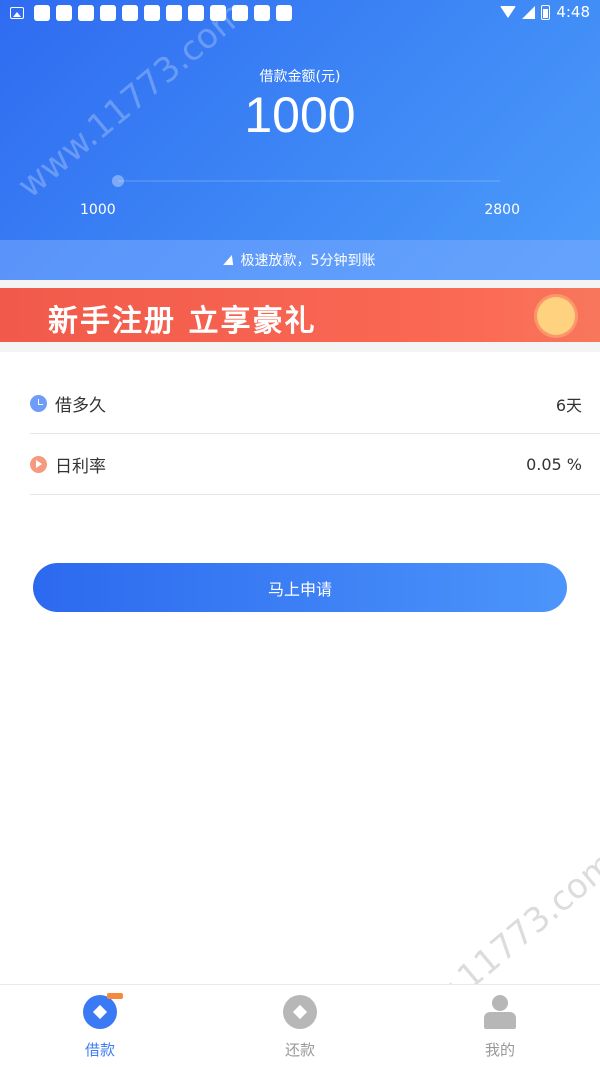 The width and height of the screenshot is (600, 1067). What do you see at coordinates (315, 404) in the screenshot?
I see `loan-term-row: 借多久 6天` at bounding box center [315, 404].